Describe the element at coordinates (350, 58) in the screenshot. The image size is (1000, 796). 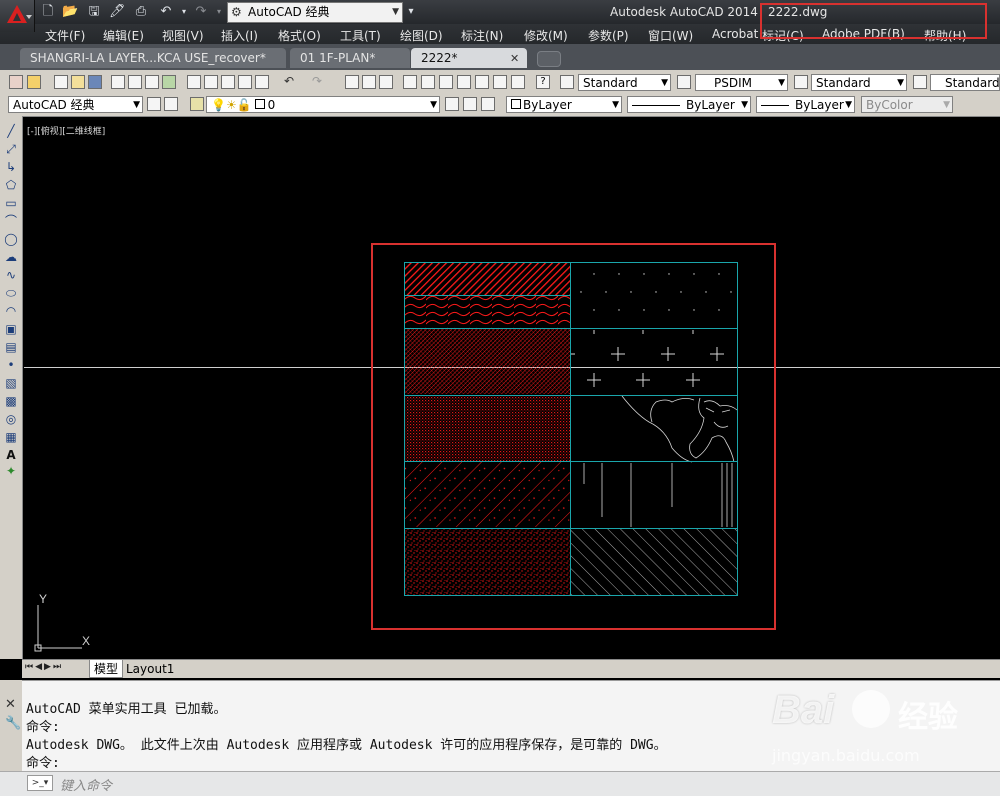
I see `tab-1f-plan: 01 1F-PLAN*` at that location.